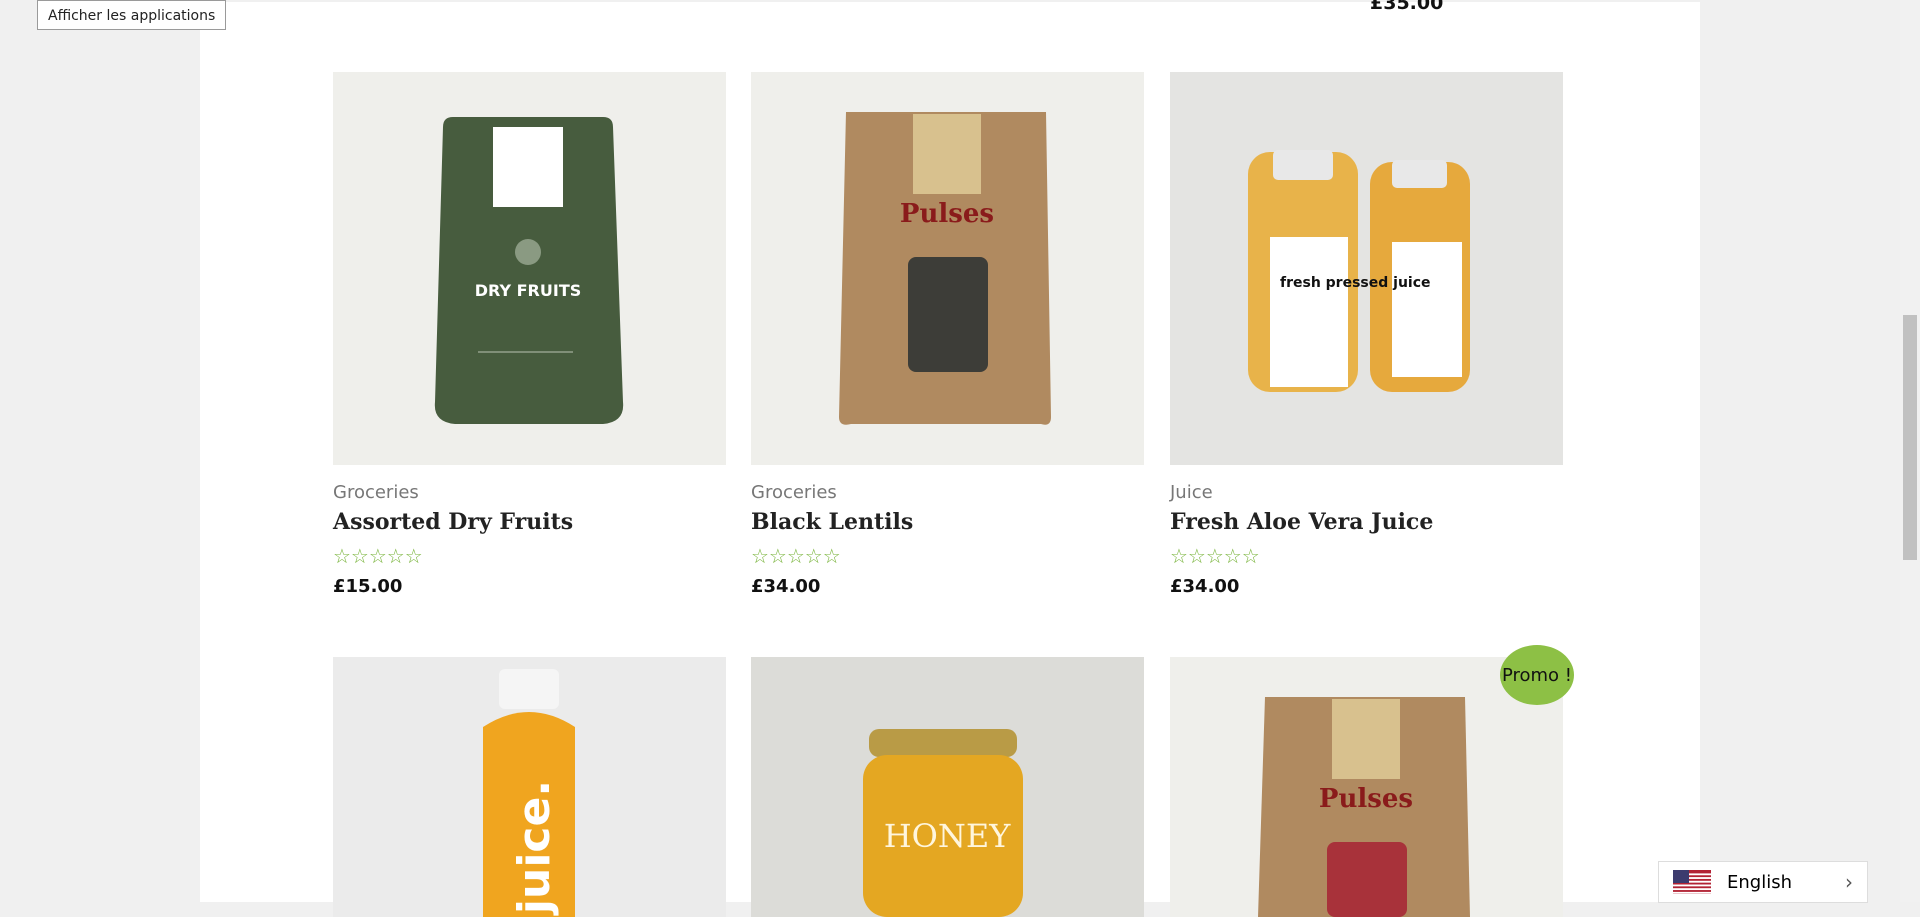 The image size is (1920, 917). What do you see at coordinates (1692, 882) in the screenshot?
I see `us-flag-icon` at bounding box center [1692, 882].